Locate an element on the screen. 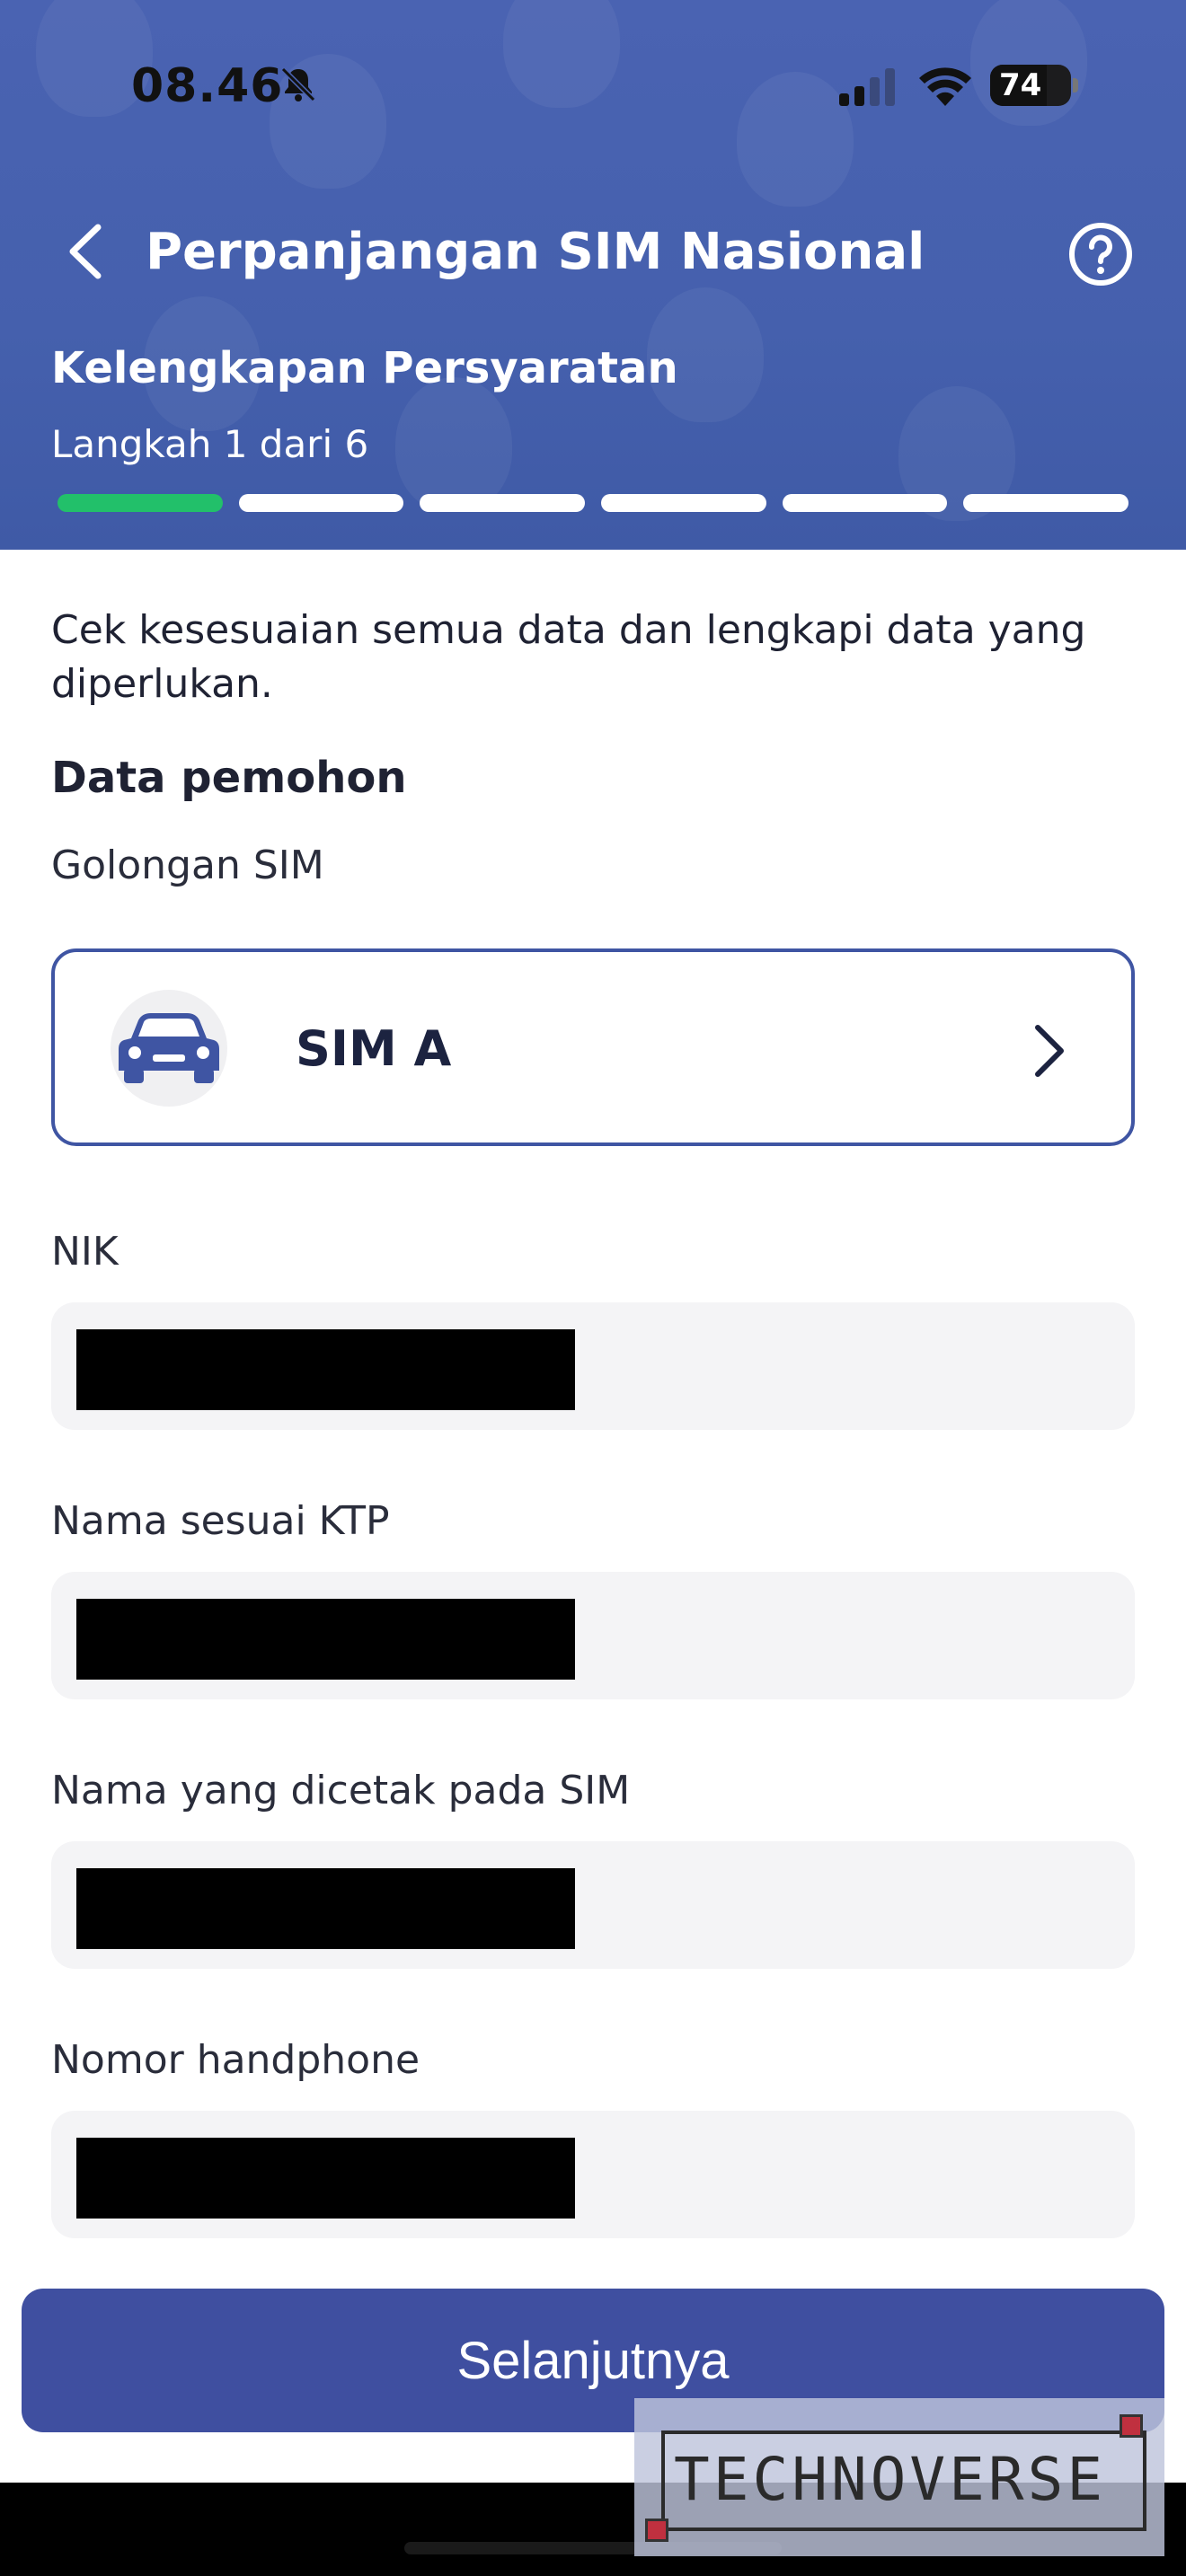 The image size is (1186, 2576). battery-level: 74 is located at coordinates (1020, 85).